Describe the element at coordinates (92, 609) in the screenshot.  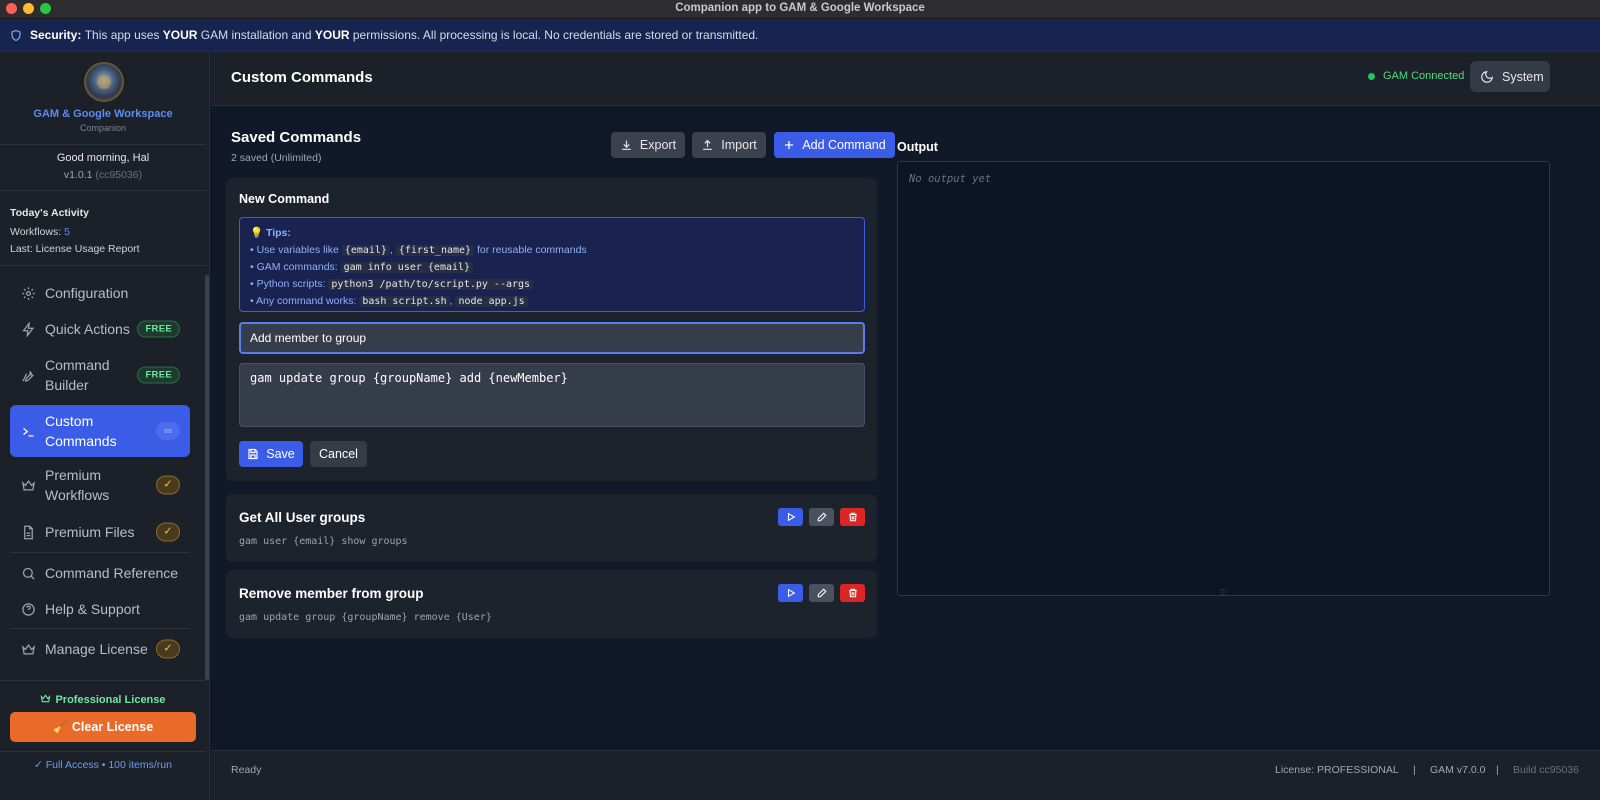
I see `sidebar-item-label: Help & Support` at that location.